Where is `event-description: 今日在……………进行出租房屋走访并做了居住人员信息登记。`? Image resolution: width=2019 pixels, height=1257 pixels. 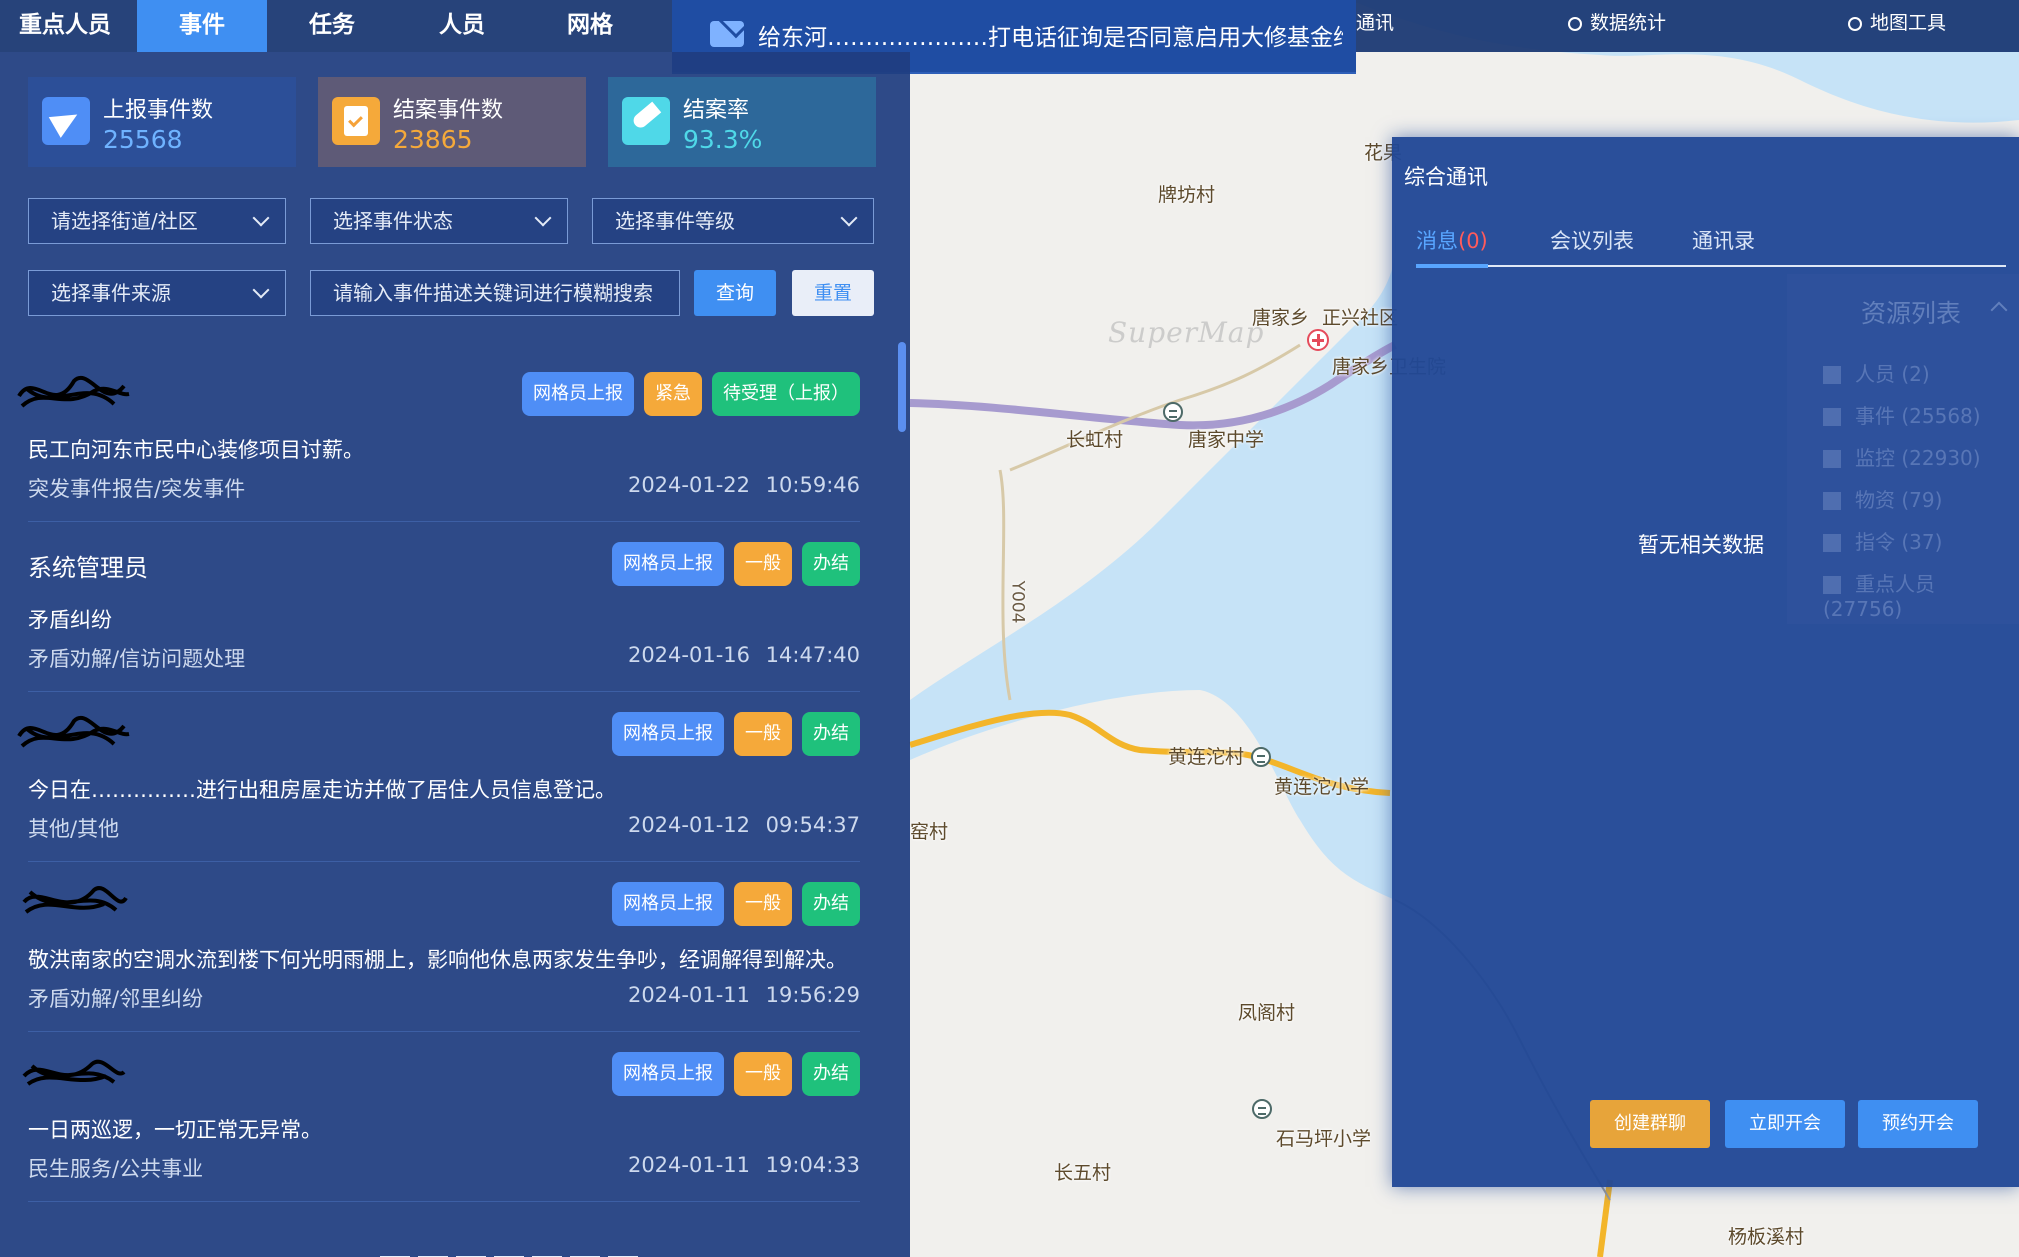
event-description: 今日在……………进行出租房屋走访并做了居住人员信息登记。 is located at coordinates (322, 790).